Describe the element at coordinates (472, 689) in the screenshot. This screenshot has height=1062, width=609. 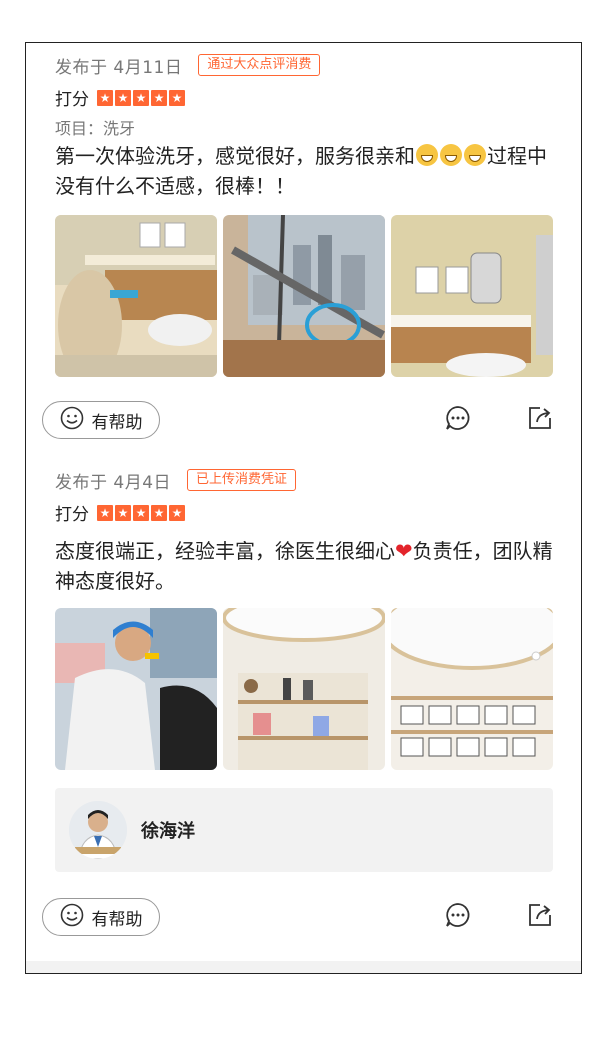
I see `certificate-wall-photo` at that location.